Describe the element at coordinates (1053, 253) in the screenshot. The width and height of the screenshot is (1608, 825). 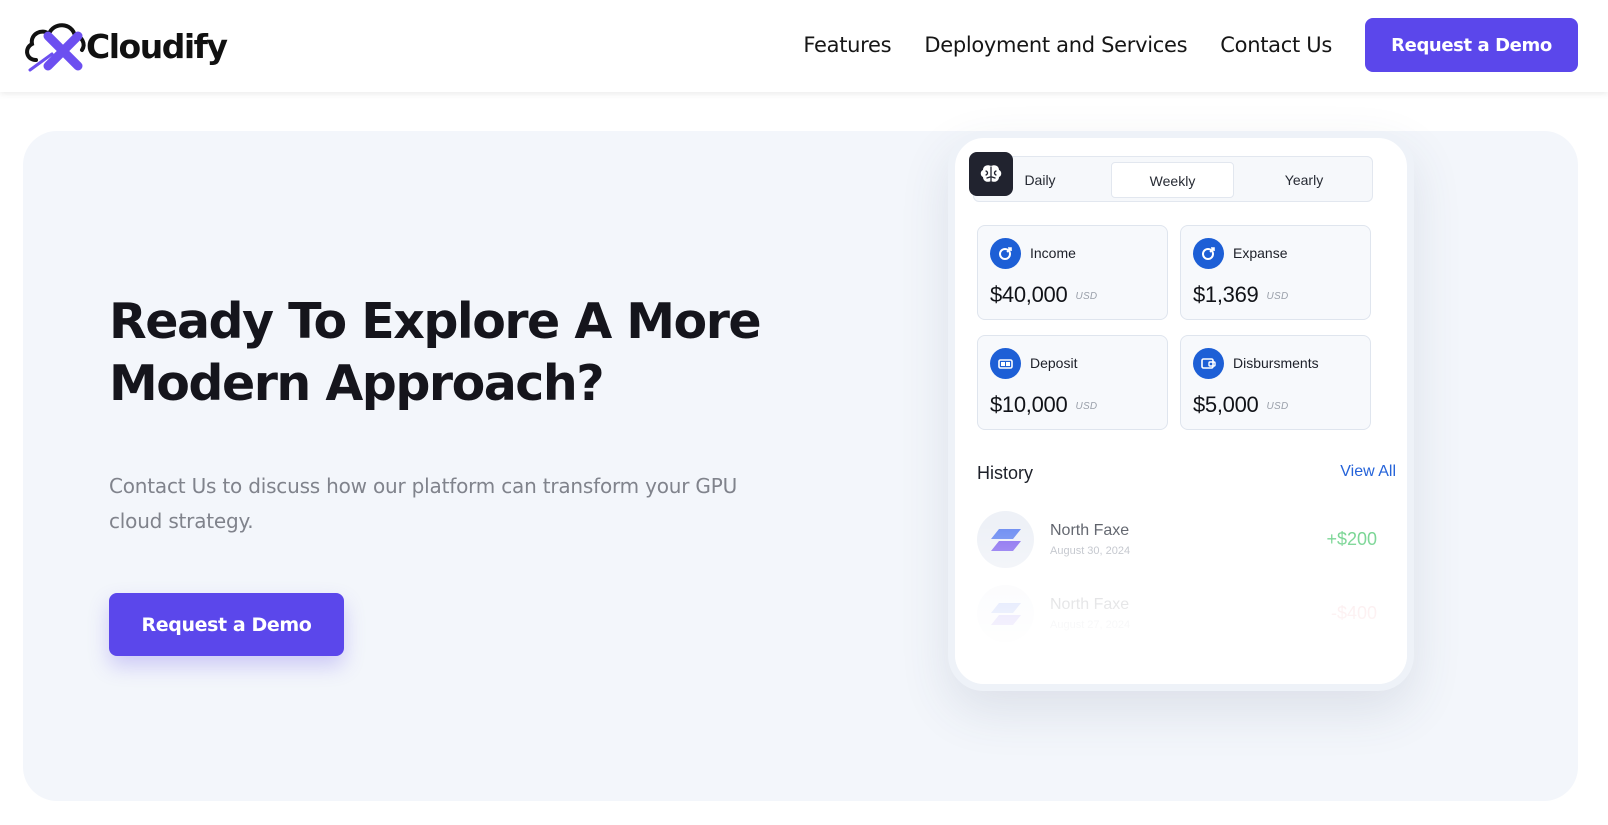
I see `stat-label: Income` at that location.